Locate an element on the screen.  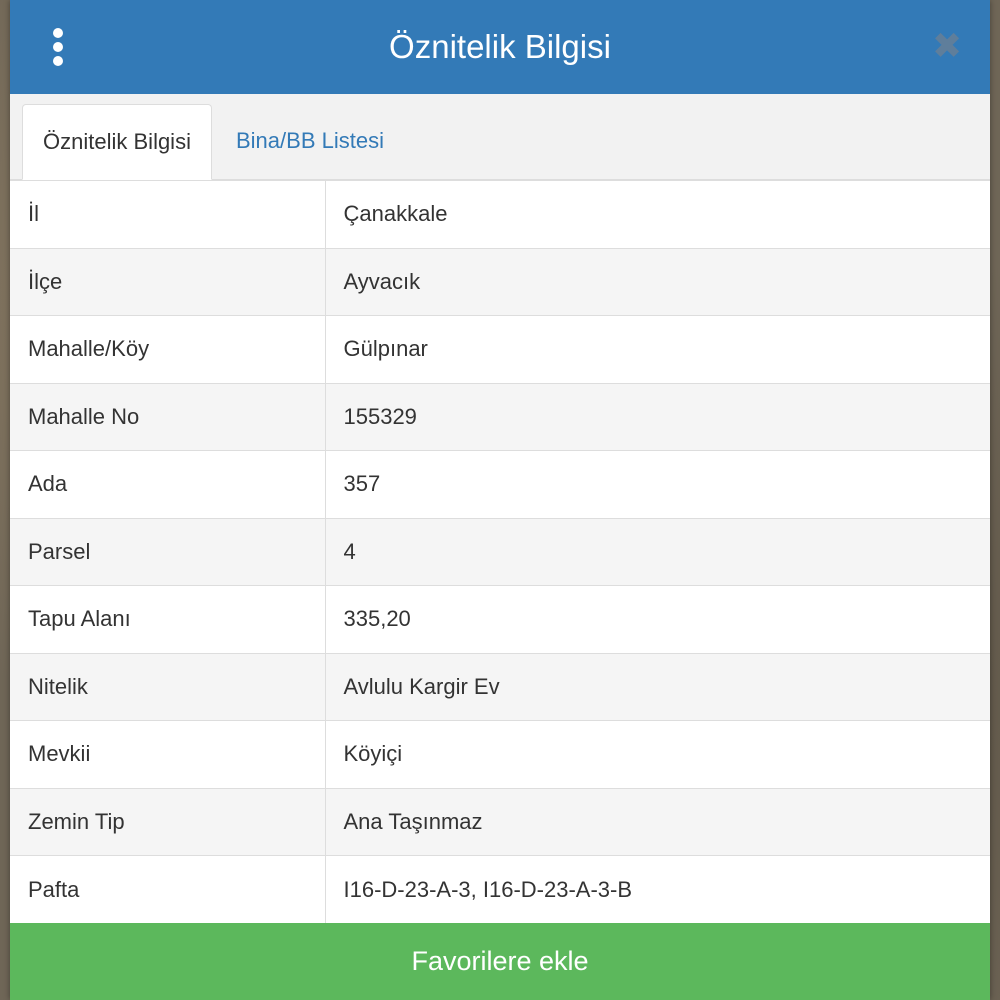
attribute-key: İlçe is located at coordinates (168, 281).